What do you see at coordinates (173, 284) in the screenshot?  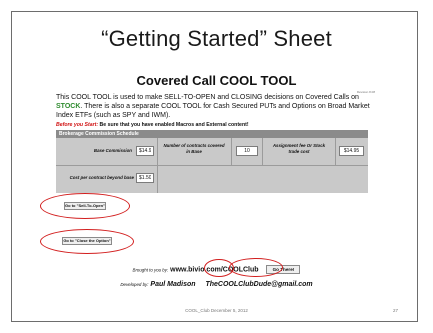 I see `developer-name: Paul Madison` at bounding box center [173, 284].